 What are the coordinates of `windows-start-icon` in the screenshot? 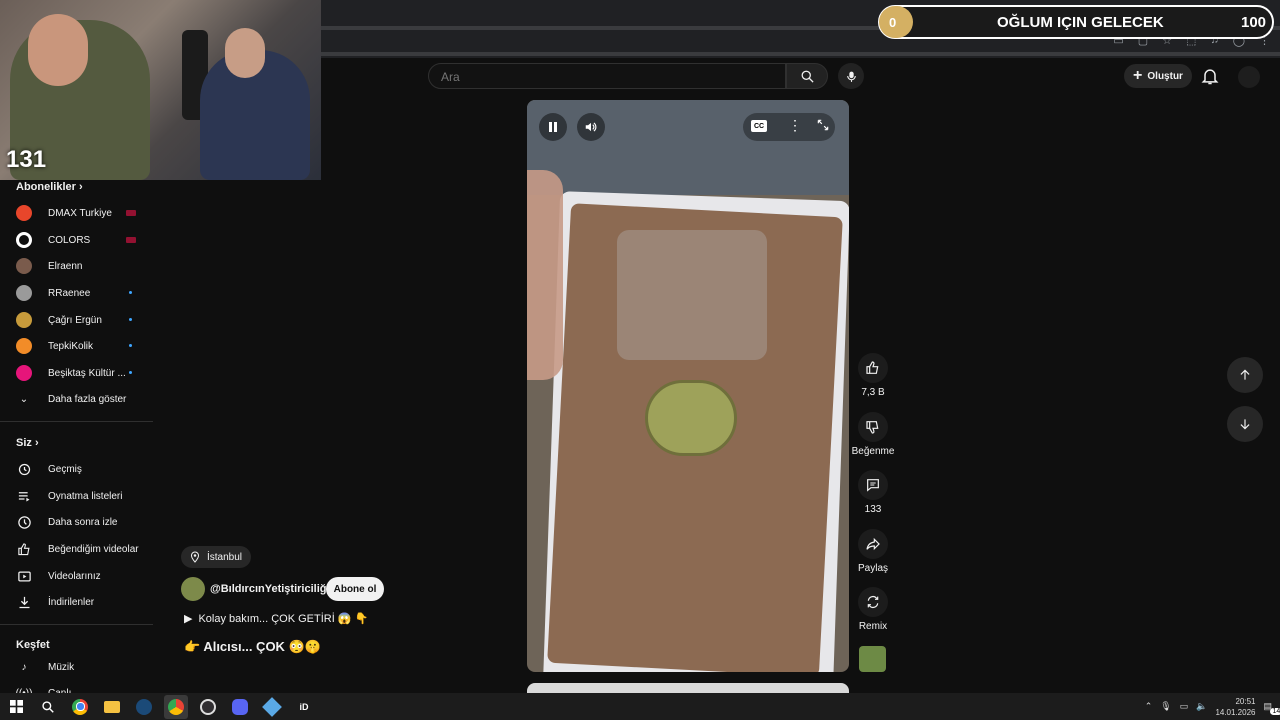 It's located at (16, 707).